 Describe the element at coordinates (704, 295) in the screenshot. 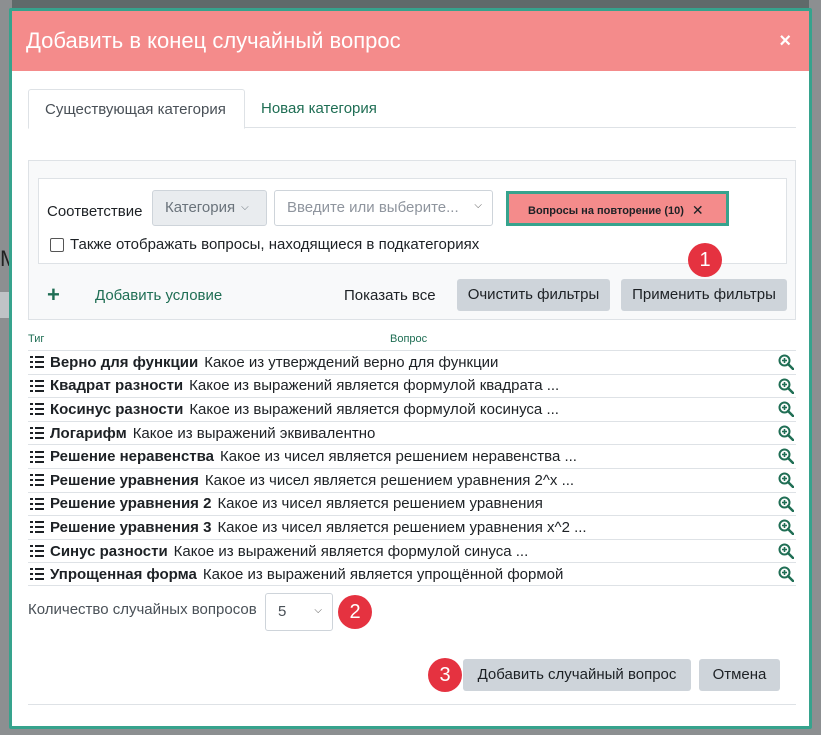

I see `apply-filters-button: Применить фильтры` at that location.